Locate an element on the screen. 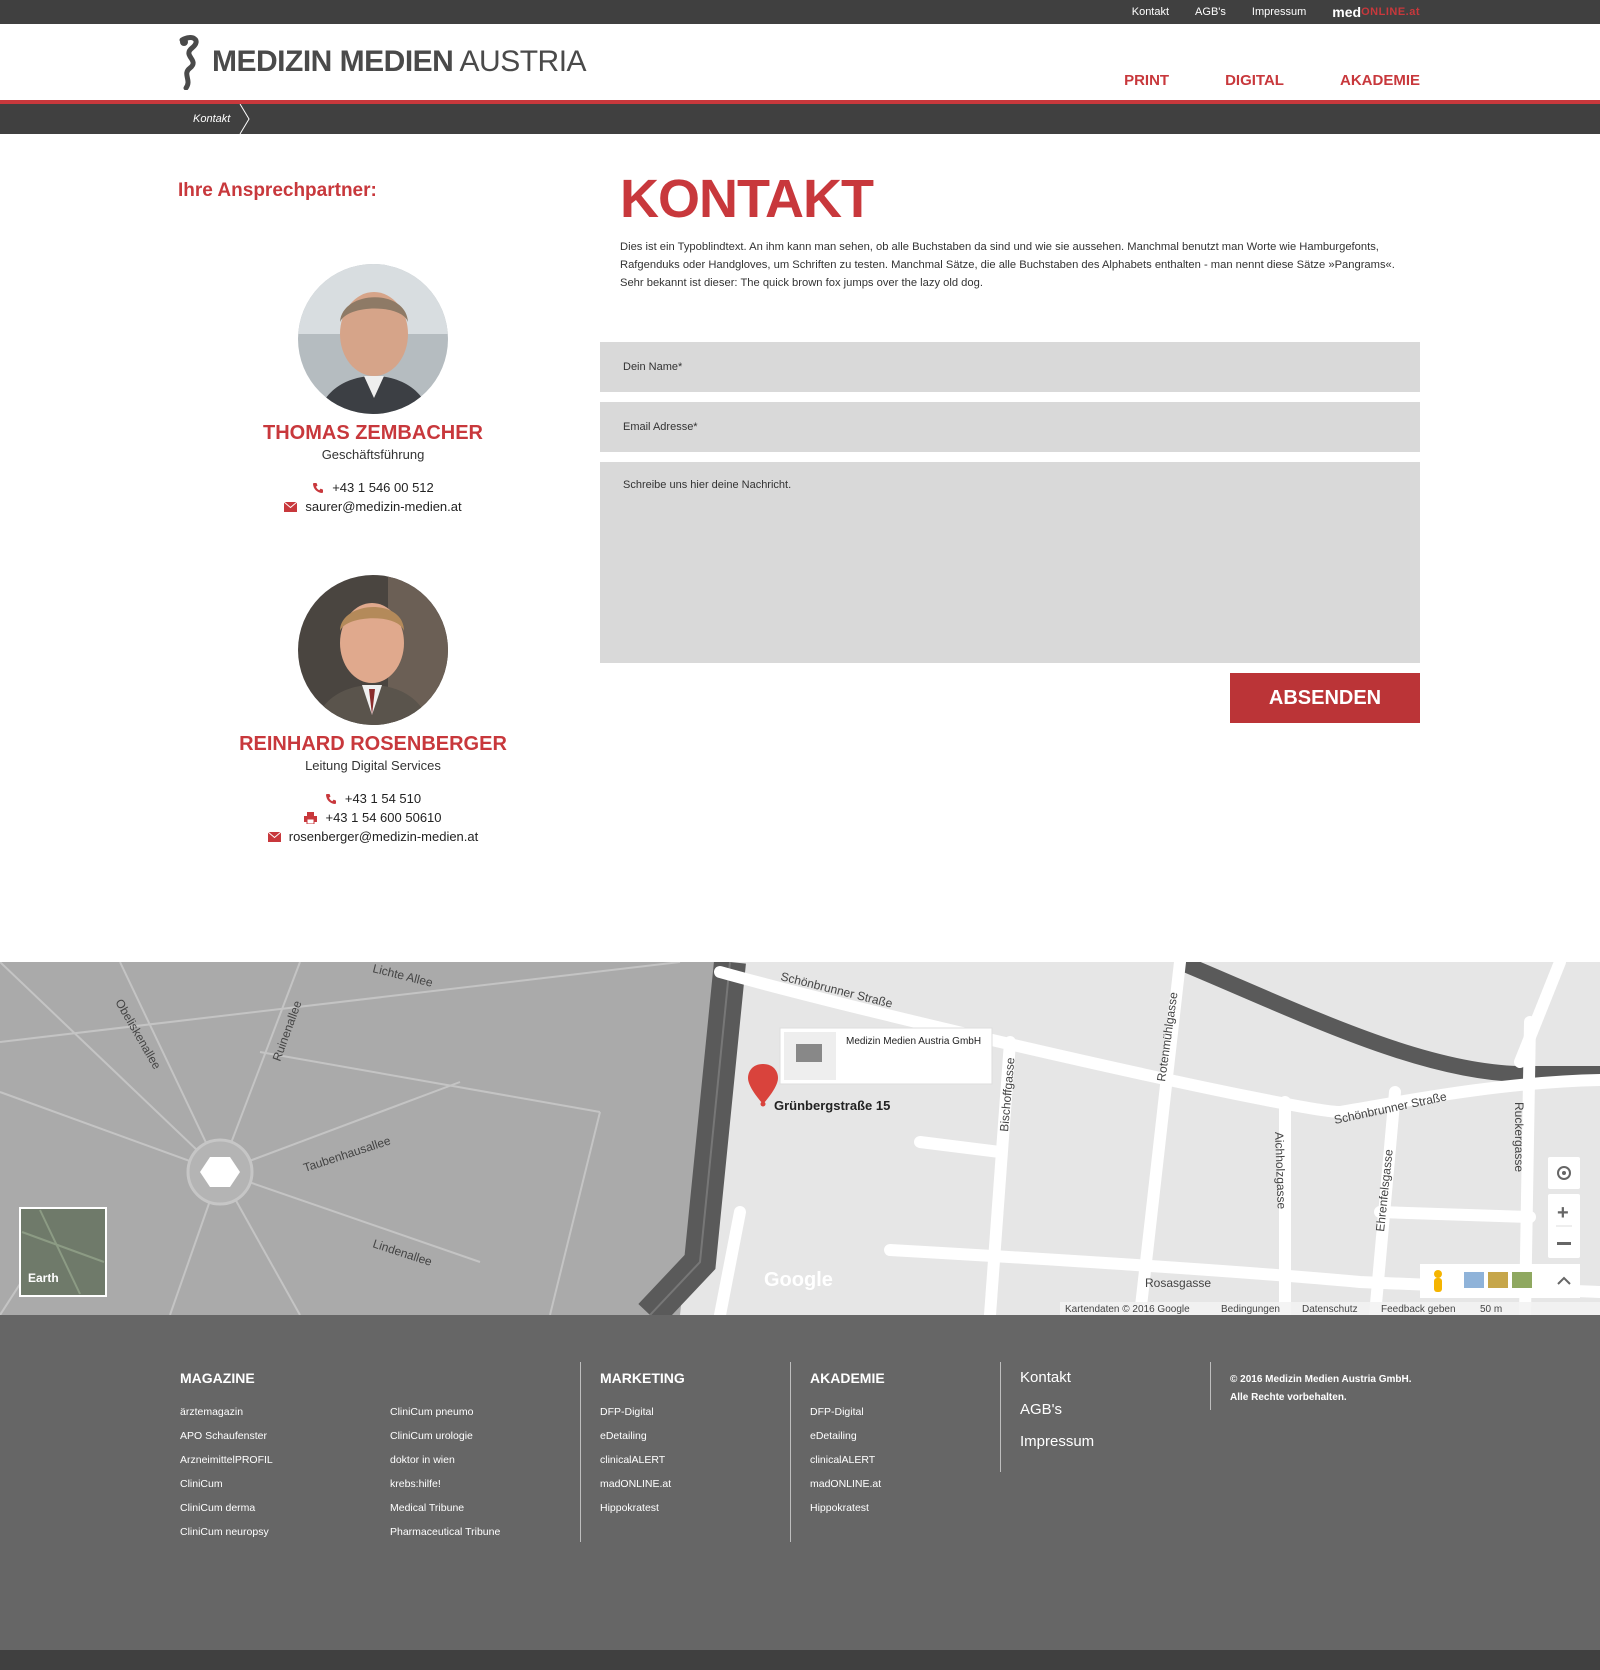  contact-role: Leitung Digital Services is located at coordinates (373, 765).